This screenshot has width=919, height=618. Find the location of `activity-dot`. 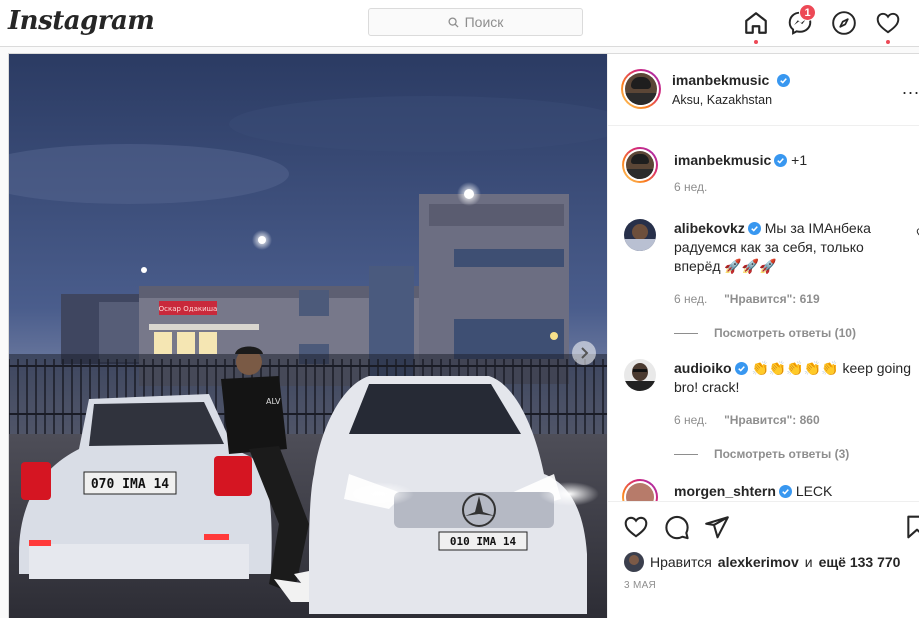

activity-dot is located at coordinates (888, 42).